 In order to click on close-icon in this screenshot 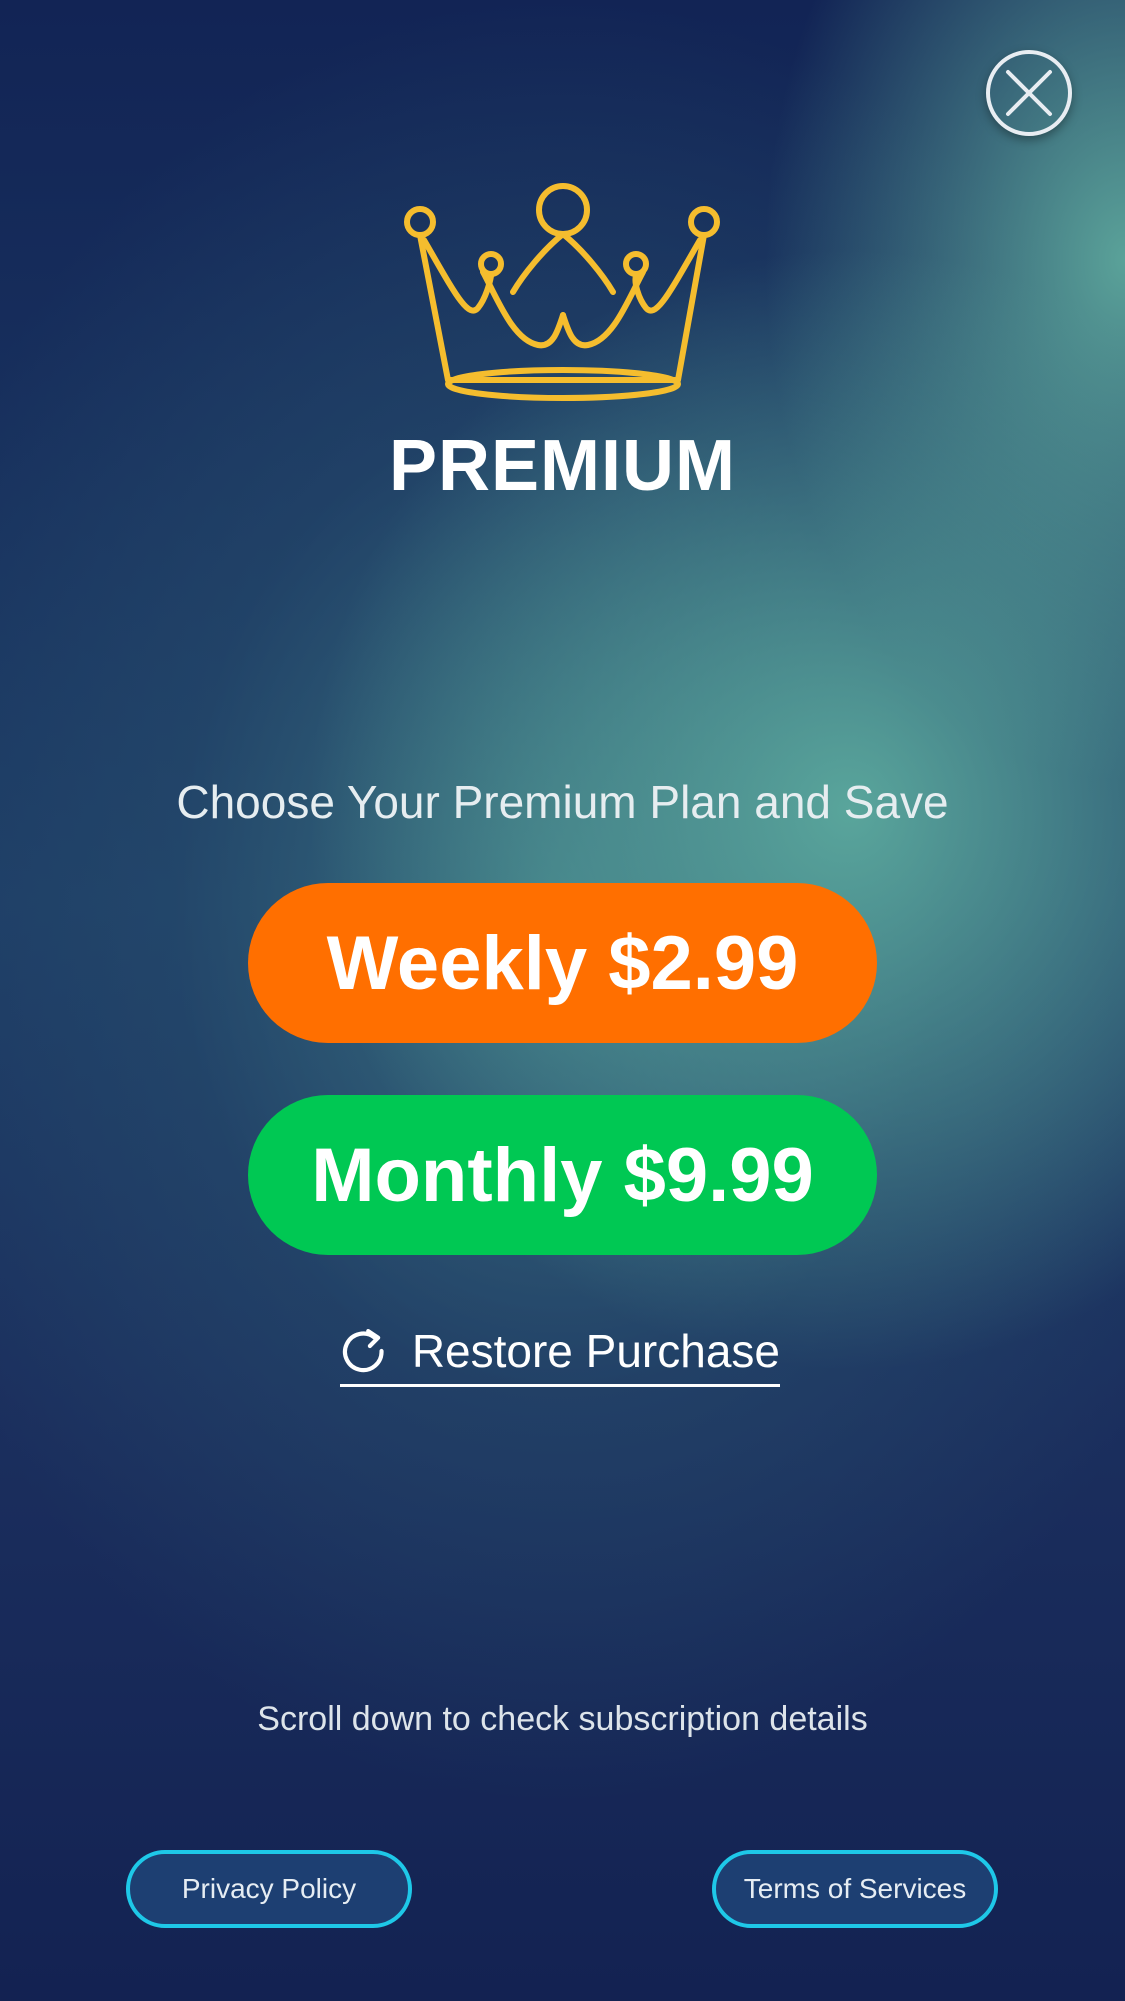, I will do `click(1029, 93)`.